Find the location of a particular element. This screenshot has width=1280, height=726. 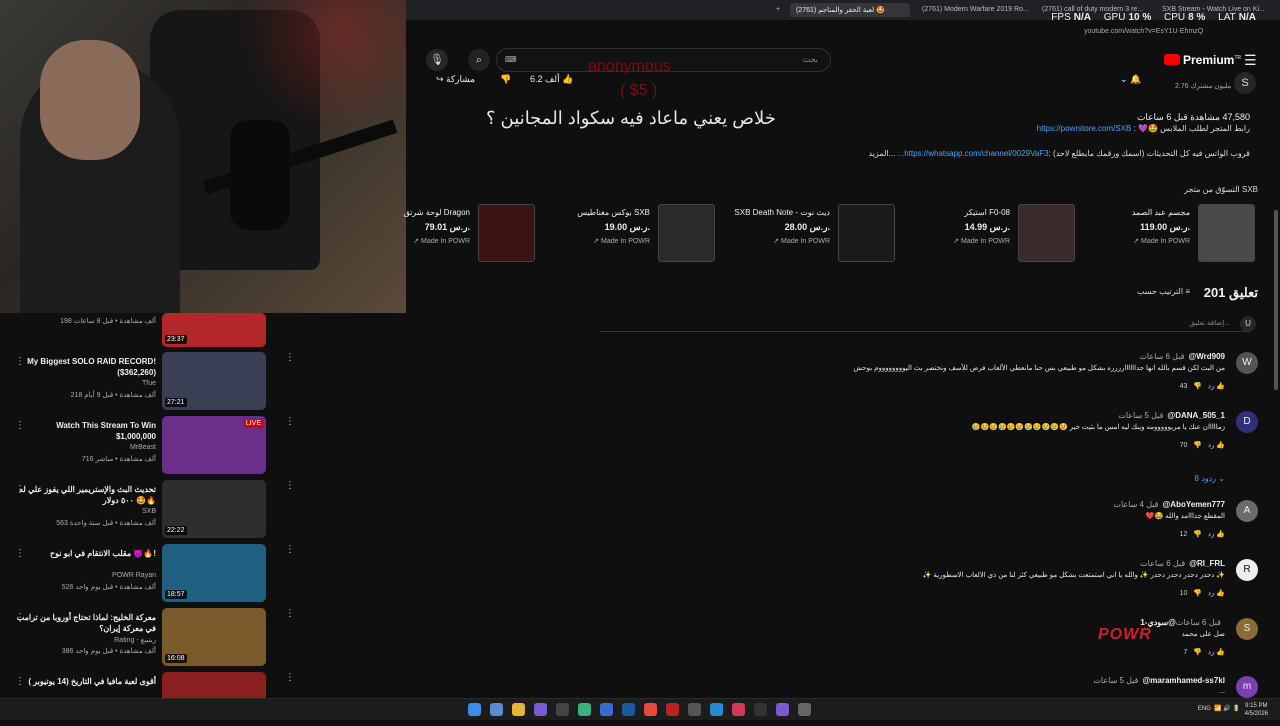

search-icon: ⌕ is located at coordinates (479, 60).